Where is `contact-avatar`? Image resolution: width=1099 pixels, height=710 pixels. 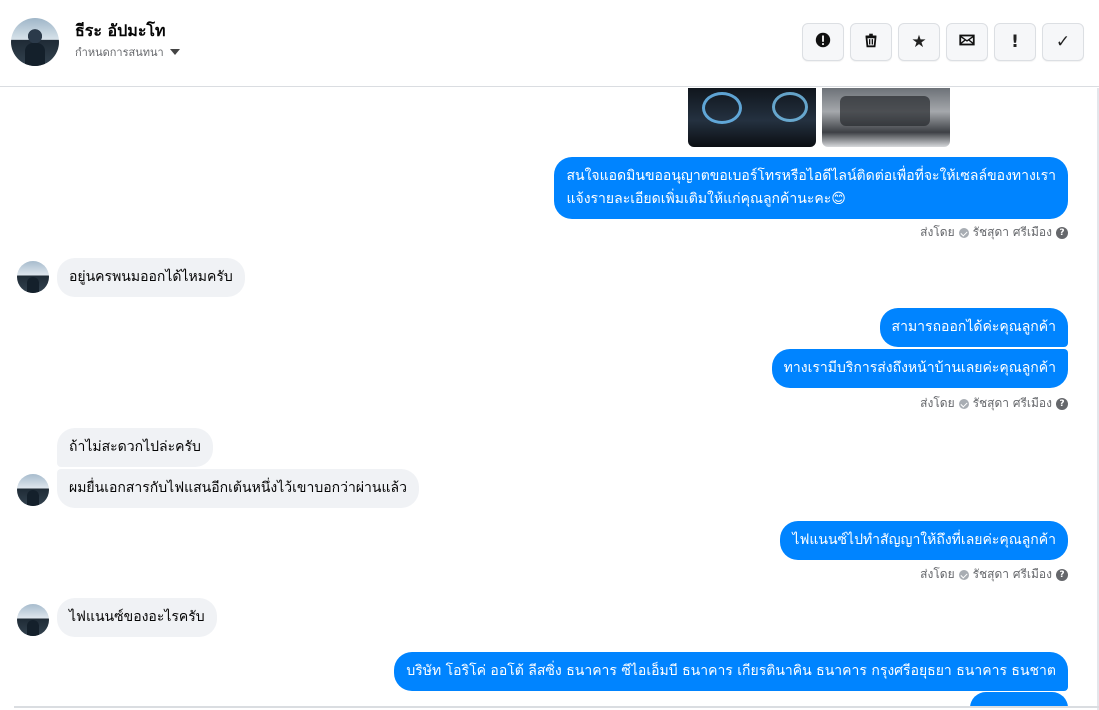 contact-avatar is located at coordinates (35, 42).